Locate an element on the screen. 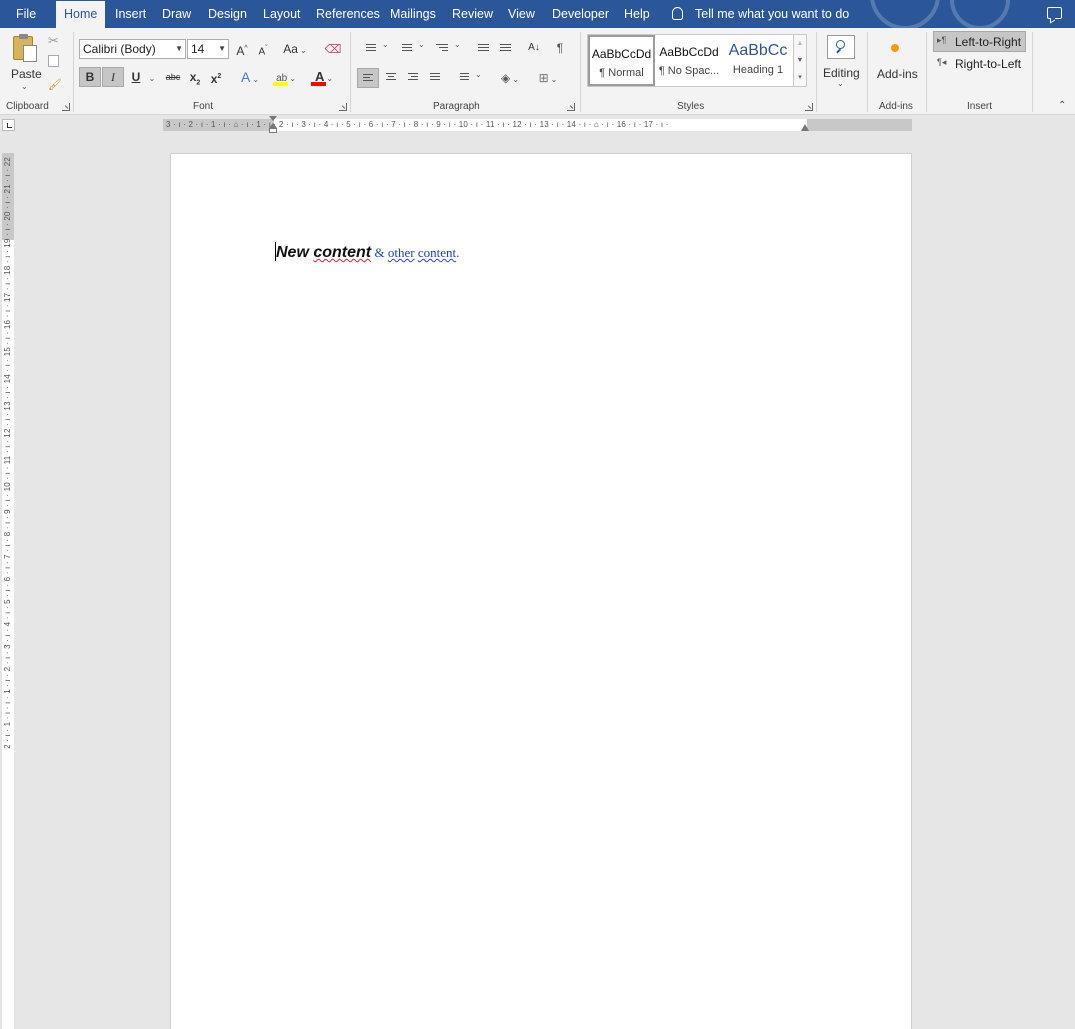 This screenshot has height=1029, width=1075. borders-button: ⊞ ⌄ is located at coordinates (548, 78).